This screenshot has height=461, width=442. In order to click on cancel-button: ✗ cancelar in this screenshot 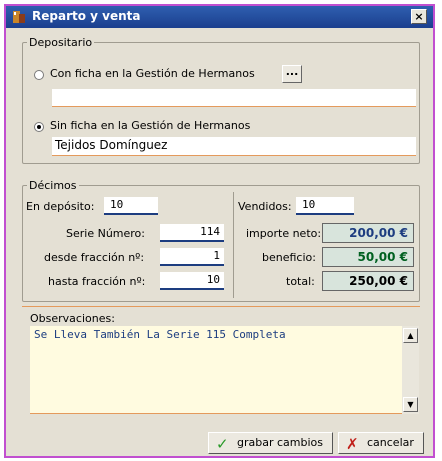, I will do `click(381, 443)`.